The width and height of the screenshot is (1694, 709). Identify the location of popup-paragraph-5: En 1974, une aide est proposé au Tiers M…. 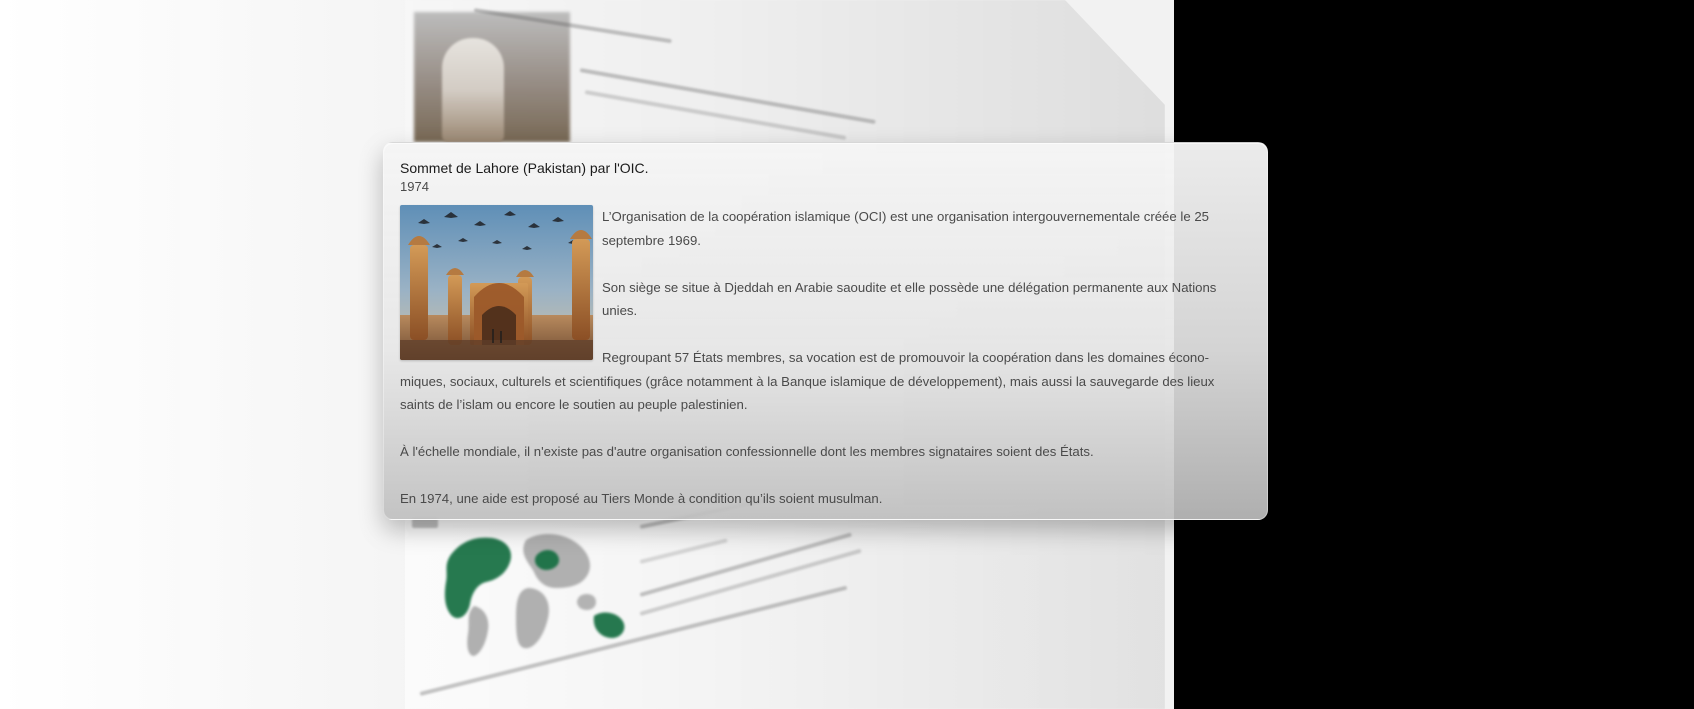
(641, 498).